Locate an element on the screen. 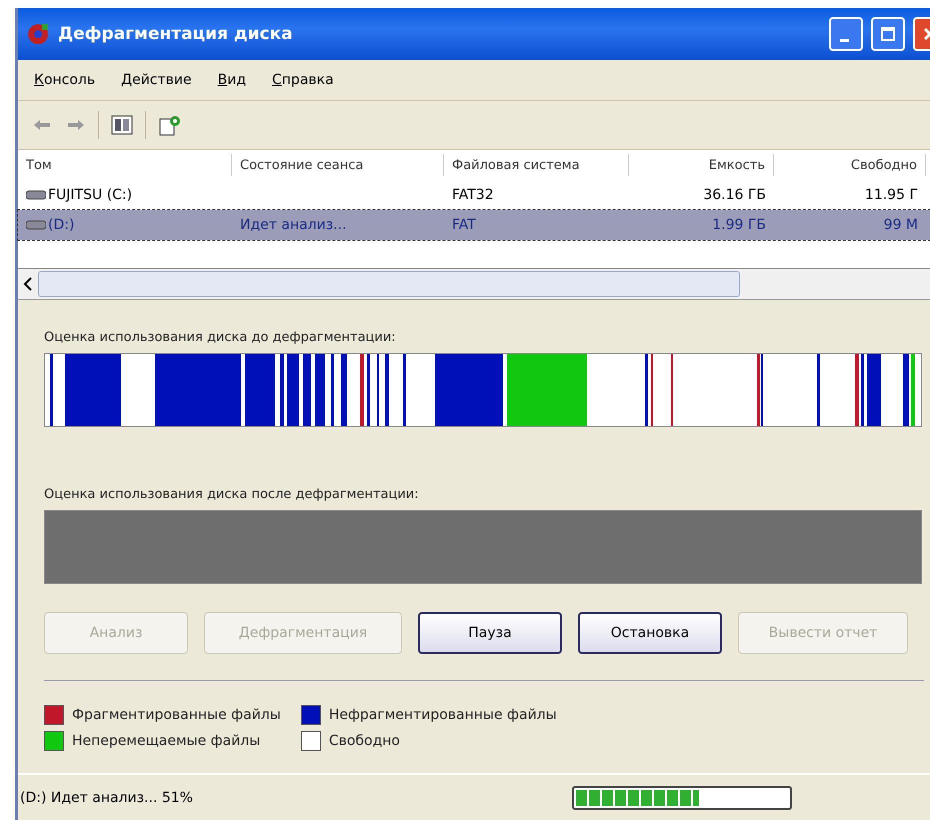 This screenshot has height=820, width=930. volume-row: (D:) Идет анализ... FAT 1.99 ГБ 99 М is located at coordinates (474, 225).